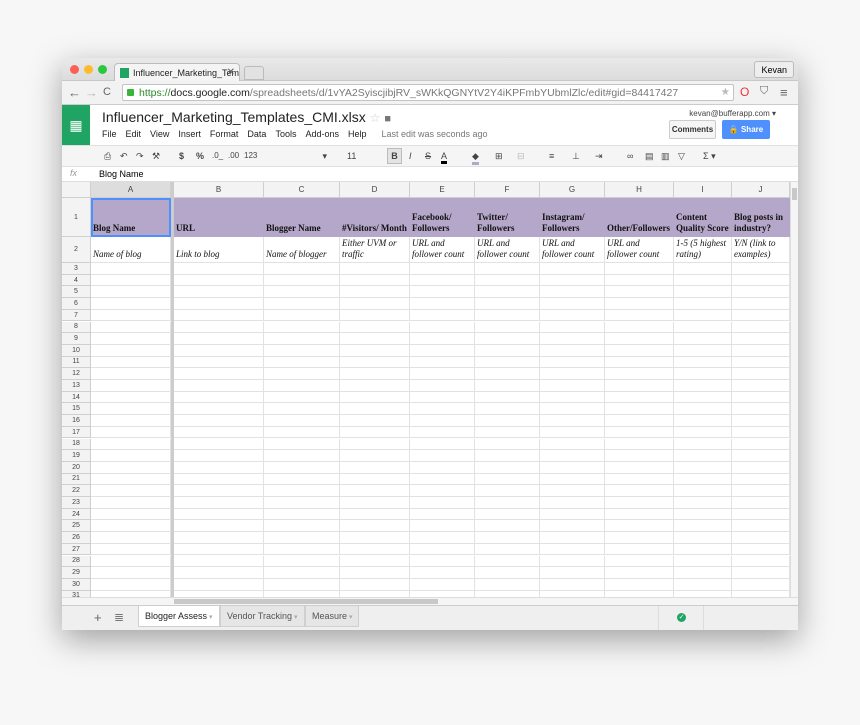 This screenshot has height=725, width=860. Describe the element at coordinates (131, 538) in the screenshot. I see `cell-a26` at that location.